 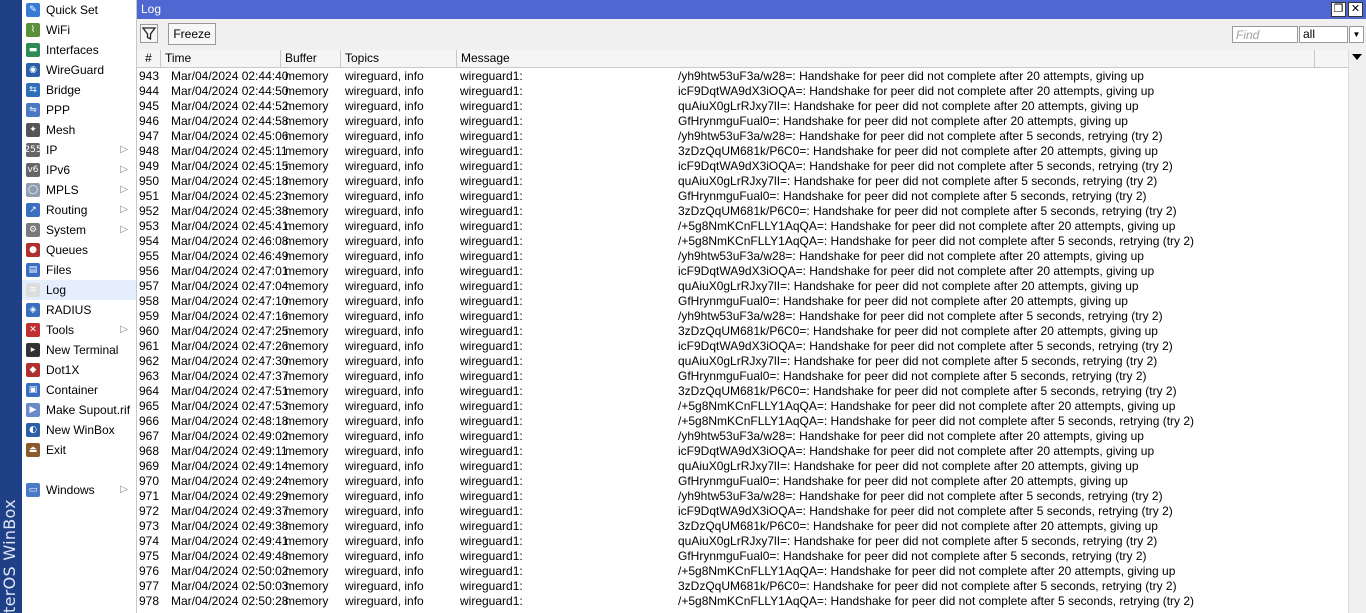 I want to click on row-time: Mar/04/2024 02:47:01, so click(x=230, y=271).